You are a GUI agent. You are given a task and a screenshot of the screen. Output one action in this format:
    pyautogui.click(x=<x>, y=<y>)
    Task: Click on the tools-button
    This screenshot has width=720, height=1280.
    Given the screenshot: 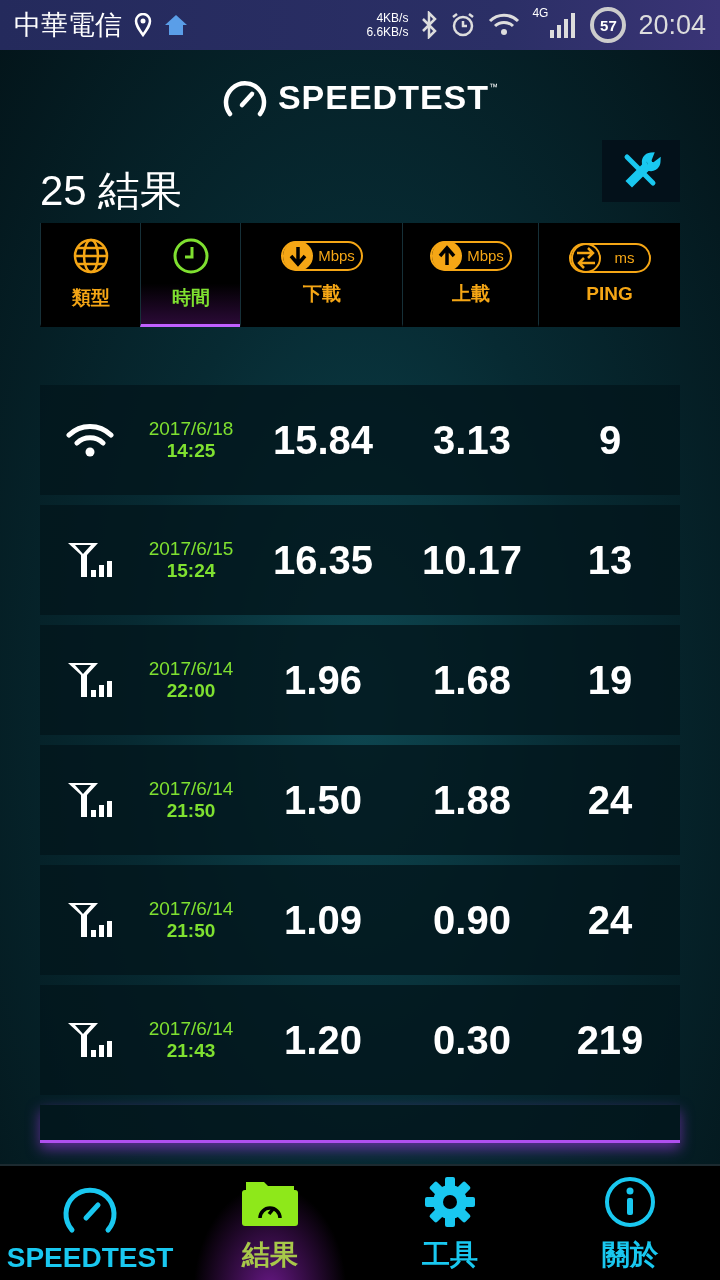 What is the action you would take?
    pyautogui.click(x=641, y=171)
    